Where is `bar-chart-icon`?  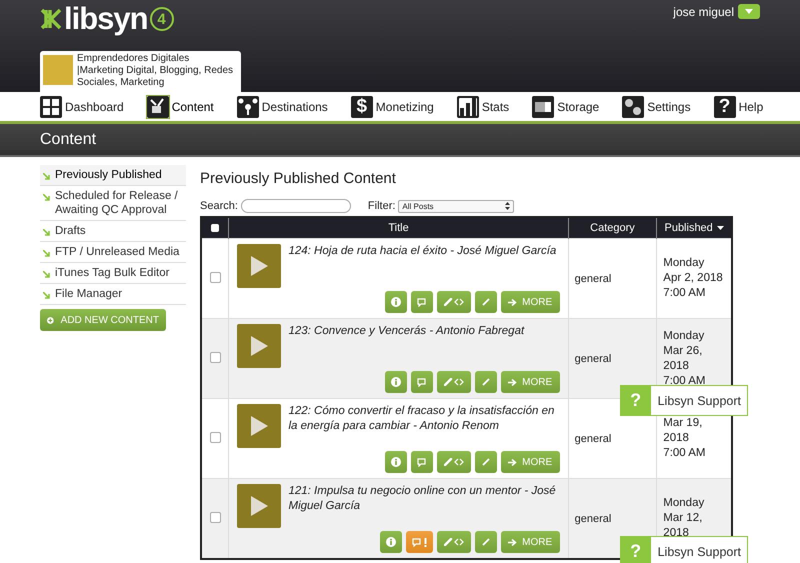 bar-chart-icon is located at coordinates (467, 107).